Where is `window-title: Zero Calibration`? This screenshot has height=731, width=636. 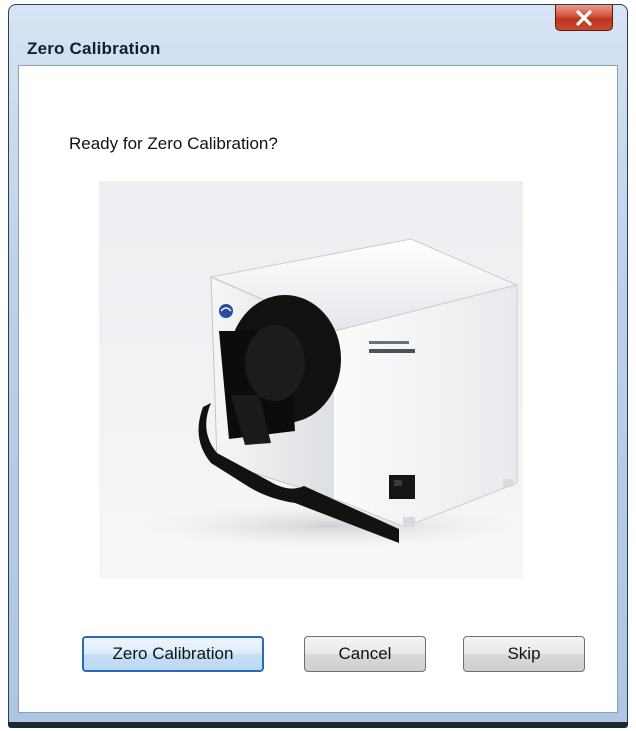
window-title: Zero Calibration is located at coordinates (94, 48).